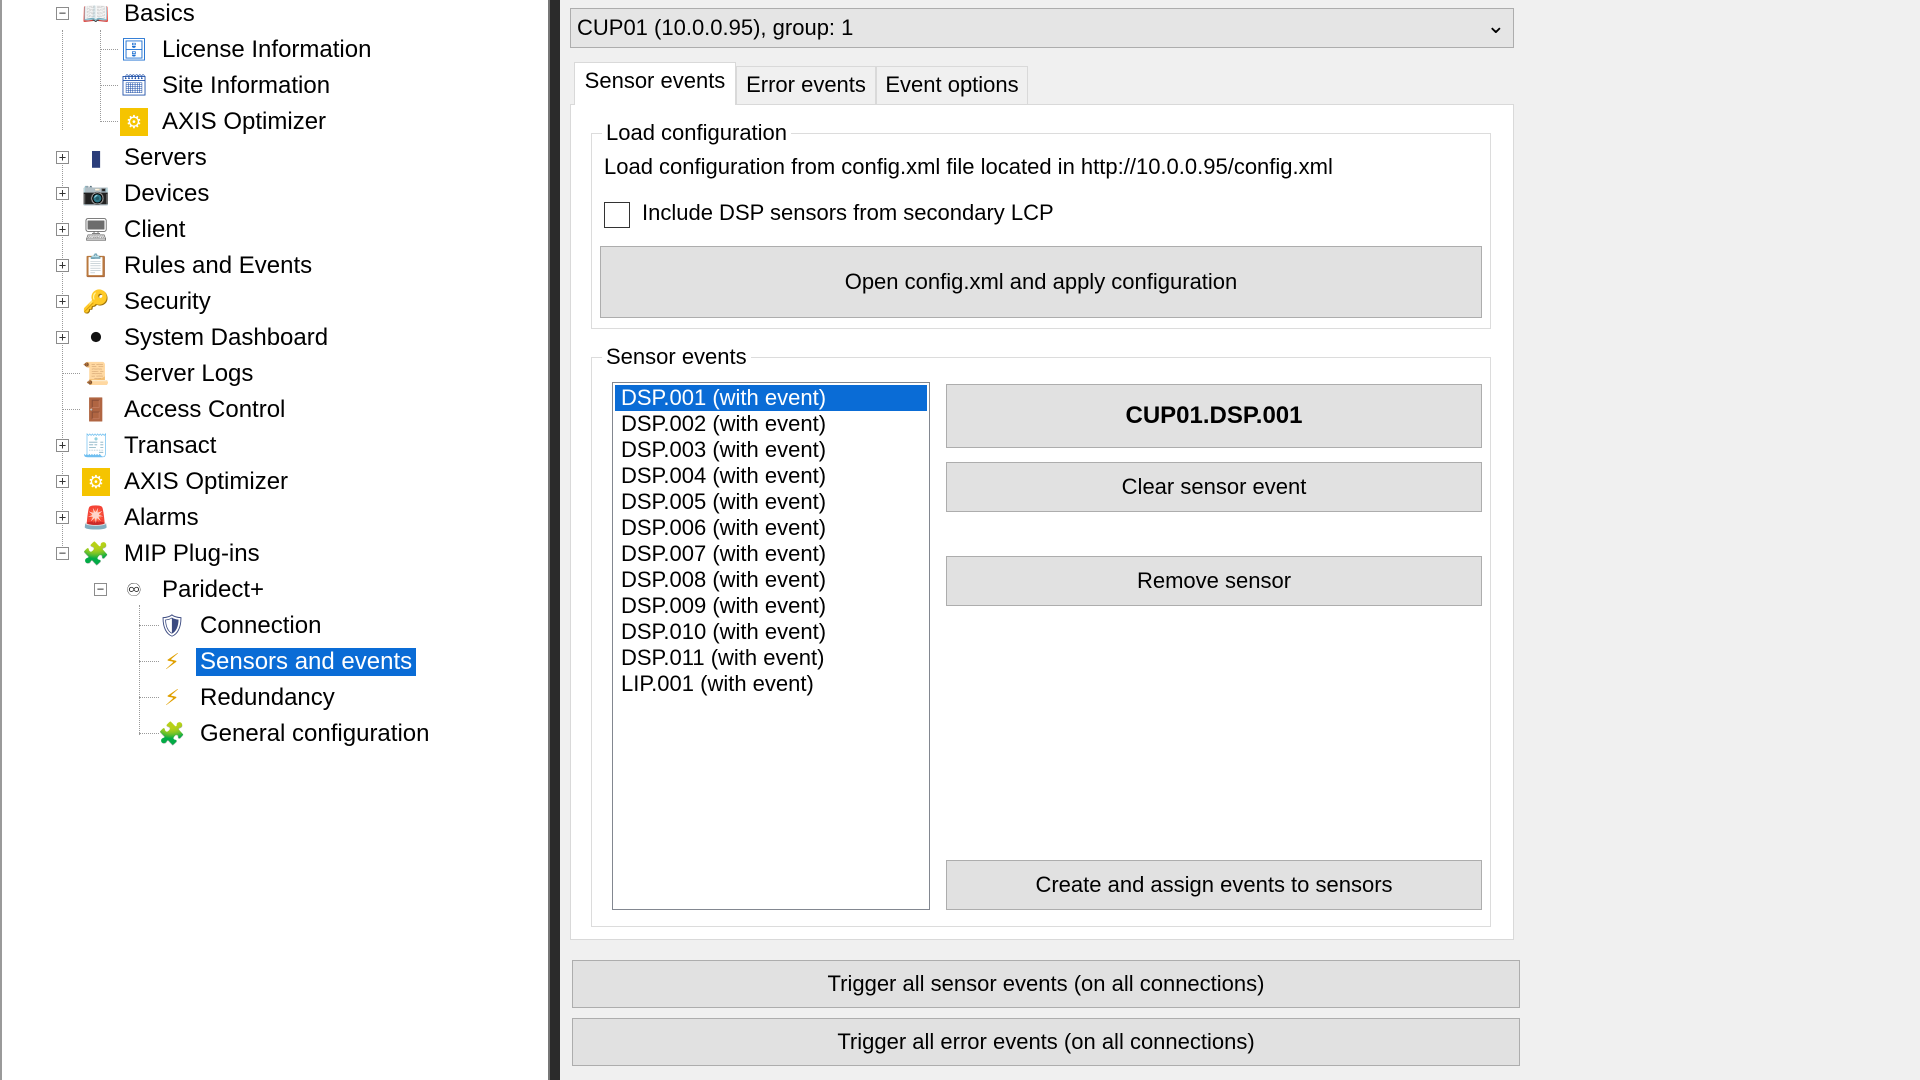 The height and width of the screenshot is (1080, 1920). Describe the element at coordinates (715, 27) in the screenshot. I see `connection-dropdown-value: CUP01 (10.0.0.95), group: 1` at that location.